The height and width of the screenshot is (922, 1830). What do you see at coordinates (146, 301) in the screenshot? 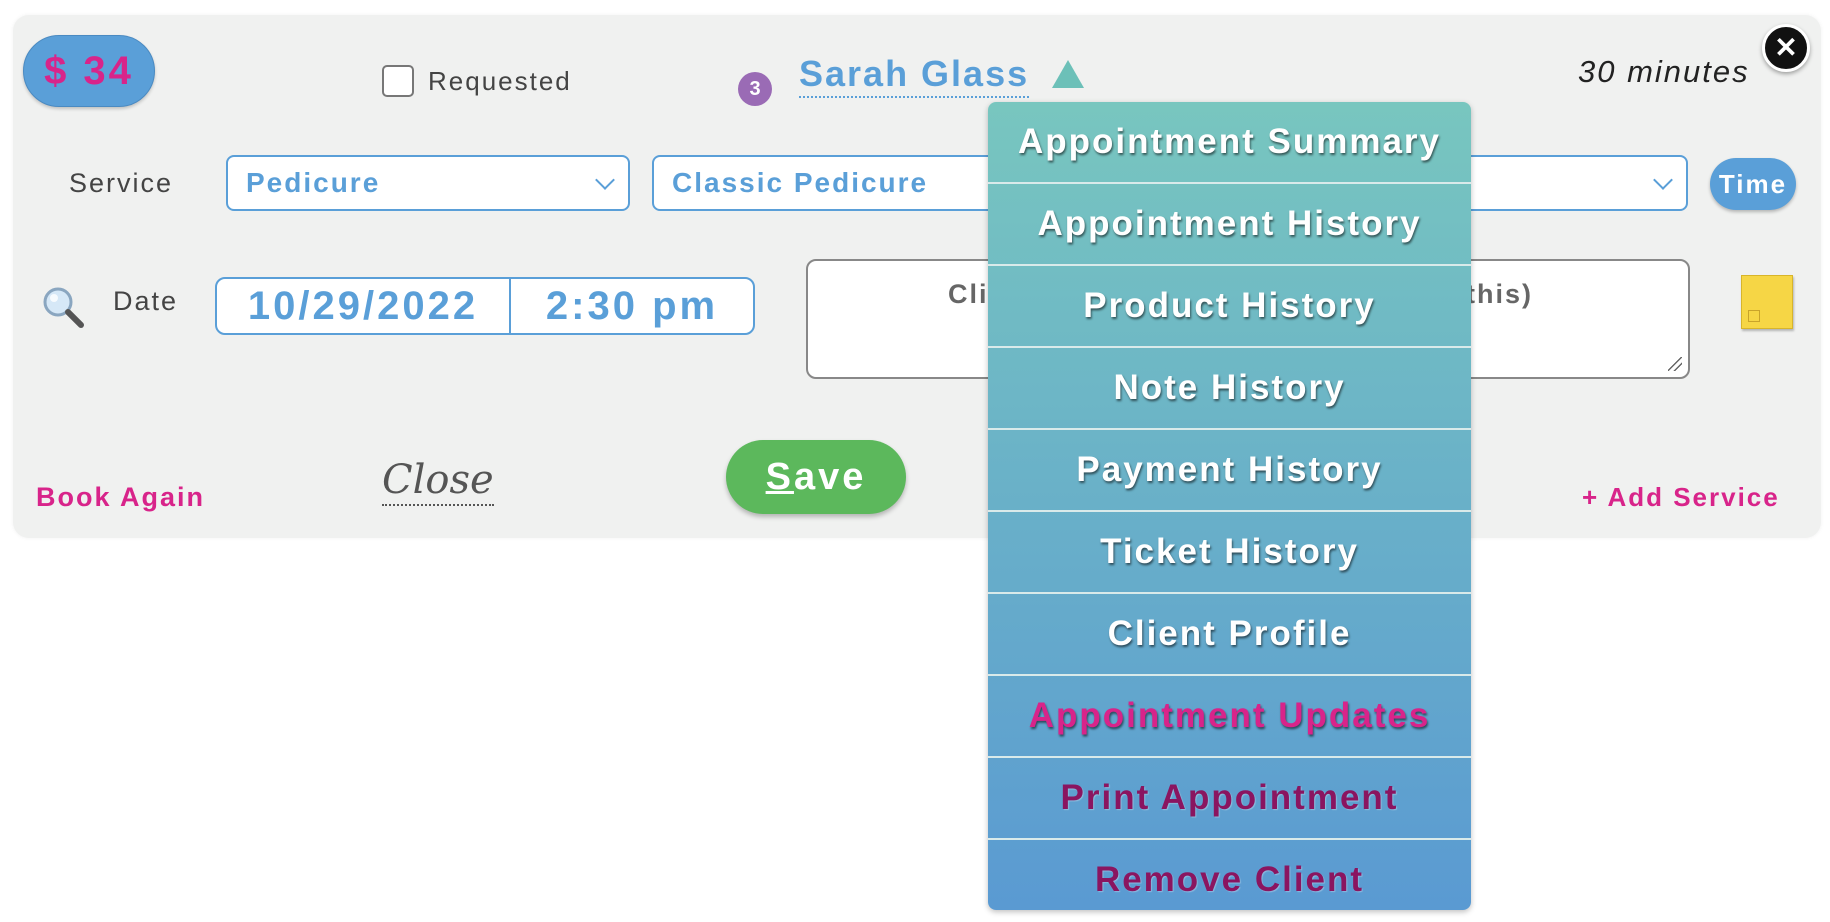
I see `date-label: Date` at bounding box center [146, 301].